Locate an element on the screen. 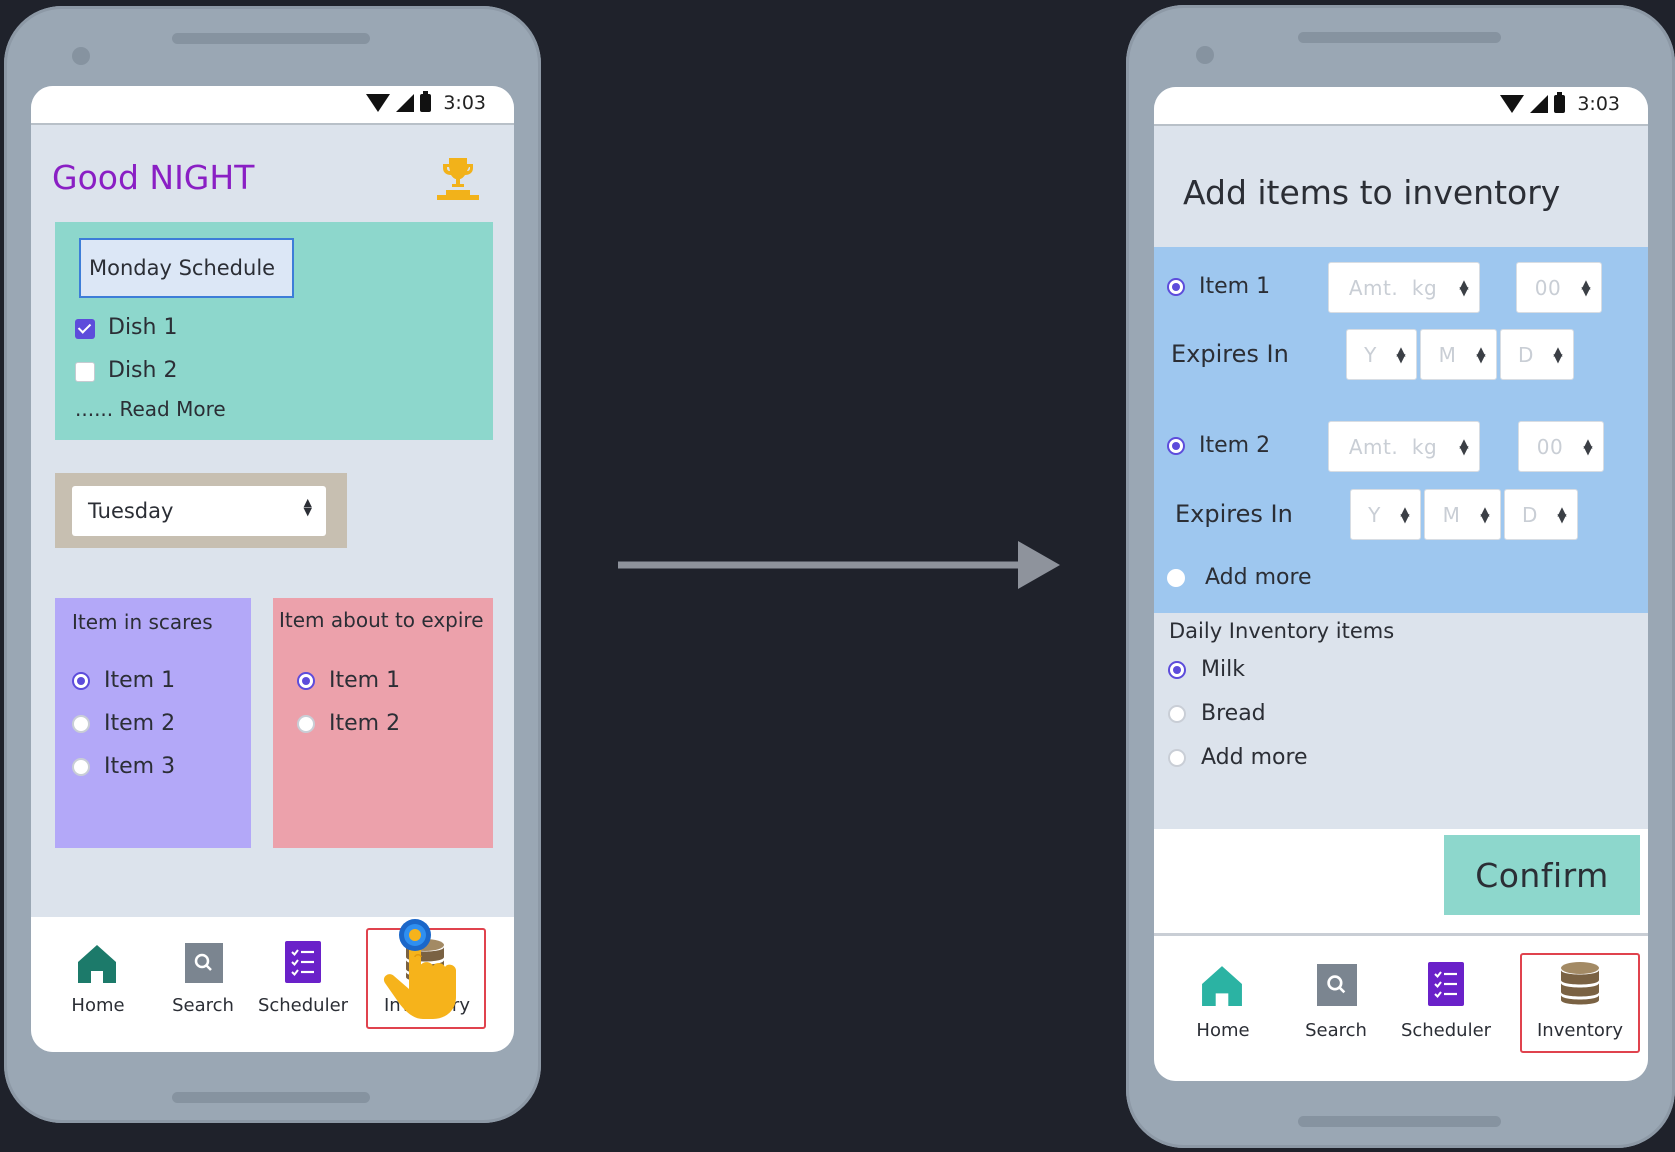 The width and height of the screenshot is (1675, 1152). add-more-radio is located at coordinates (1176, 578).